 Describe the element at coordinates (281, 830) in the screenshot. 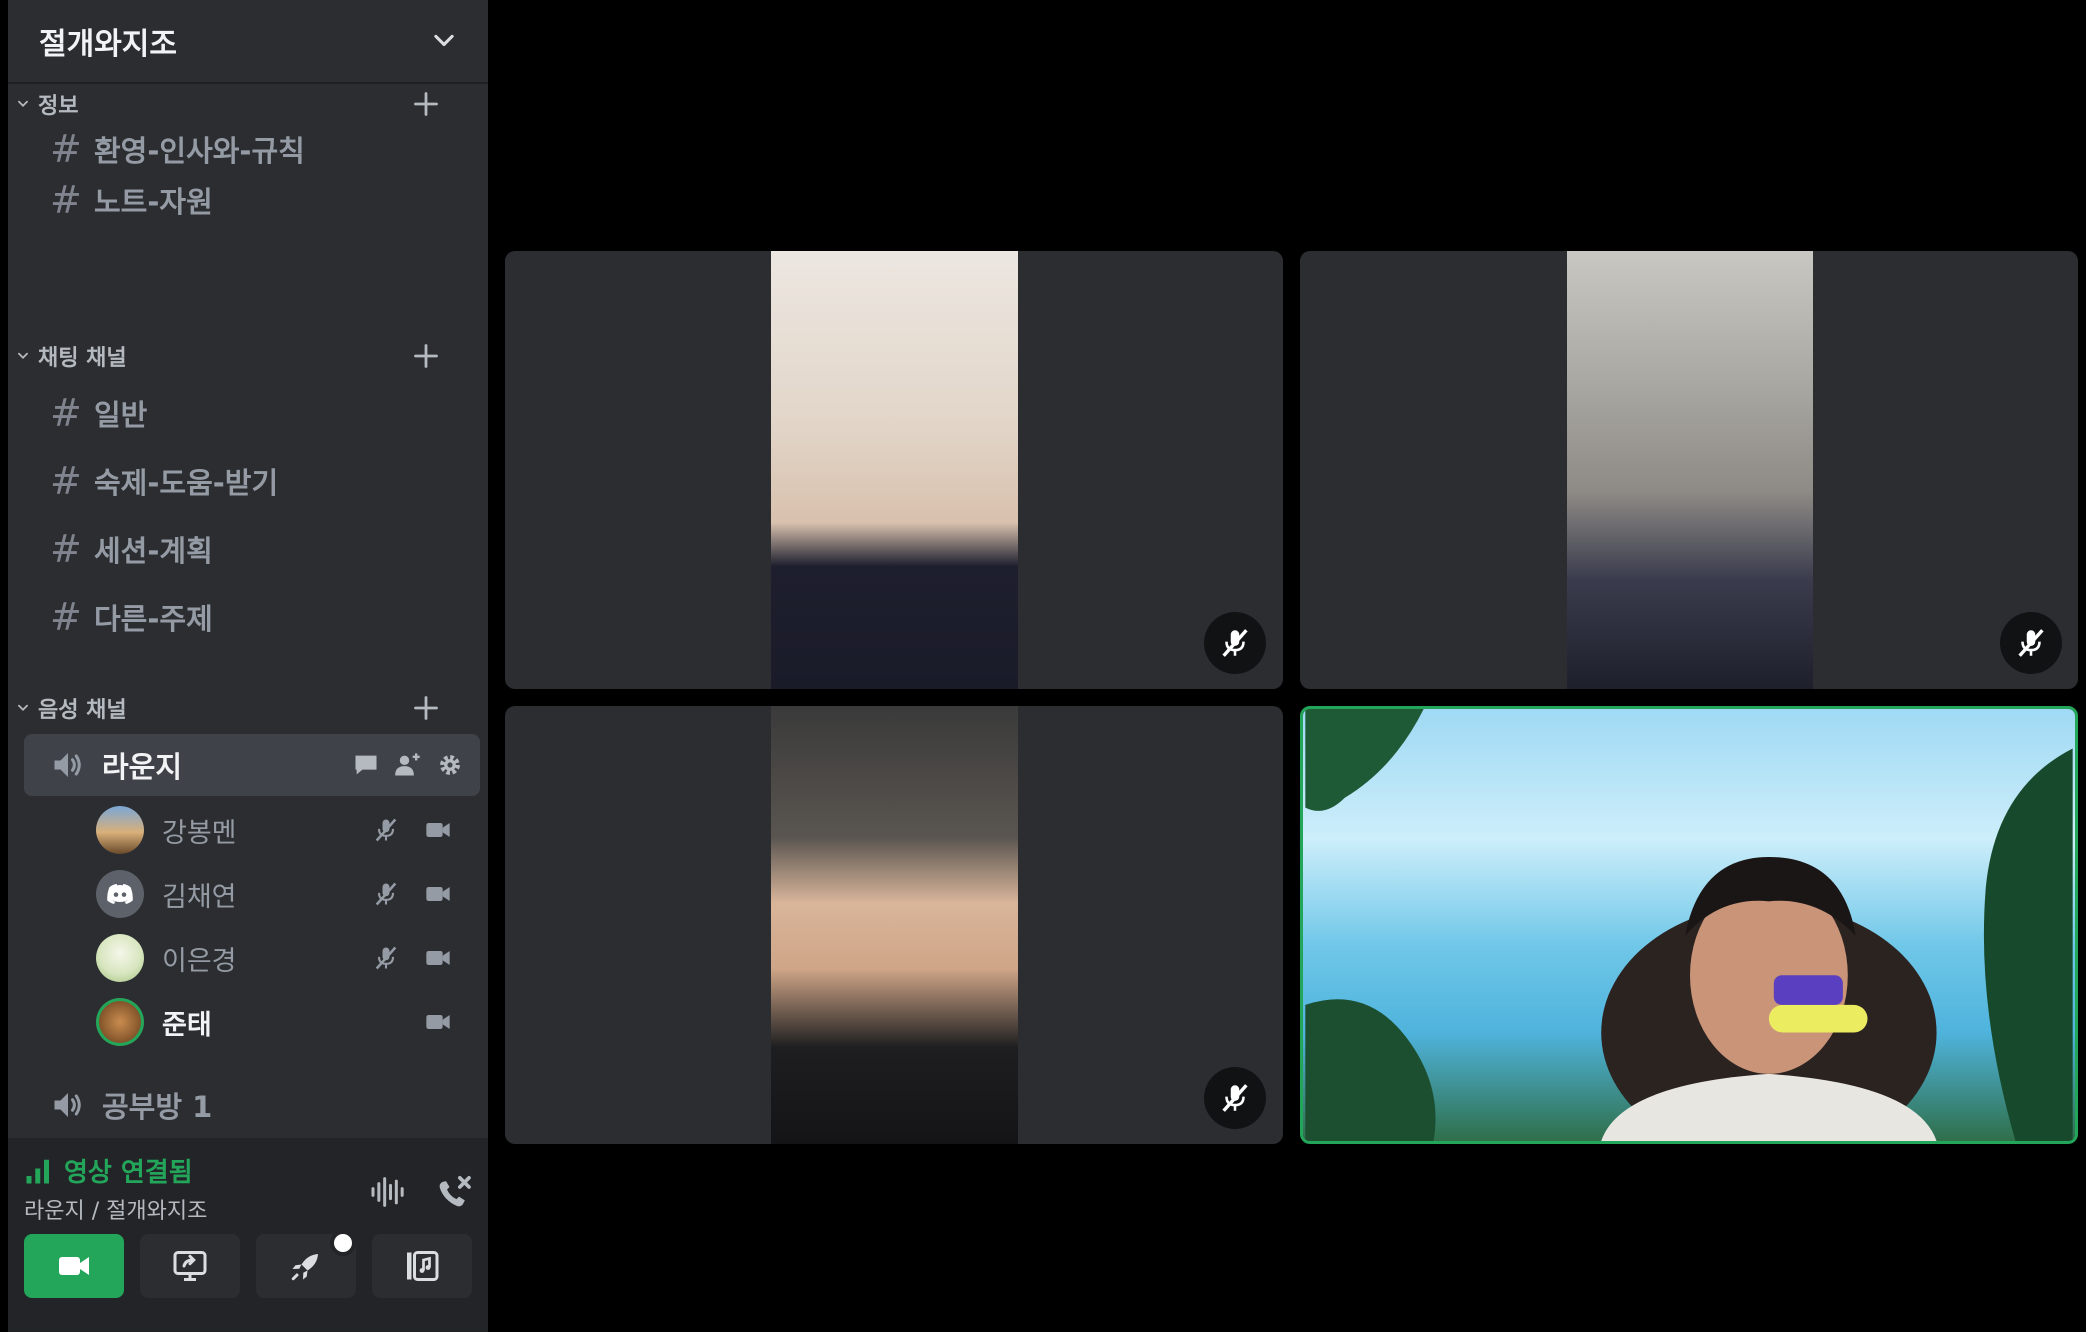

I see `voice-member: 강봉멘` at that location.